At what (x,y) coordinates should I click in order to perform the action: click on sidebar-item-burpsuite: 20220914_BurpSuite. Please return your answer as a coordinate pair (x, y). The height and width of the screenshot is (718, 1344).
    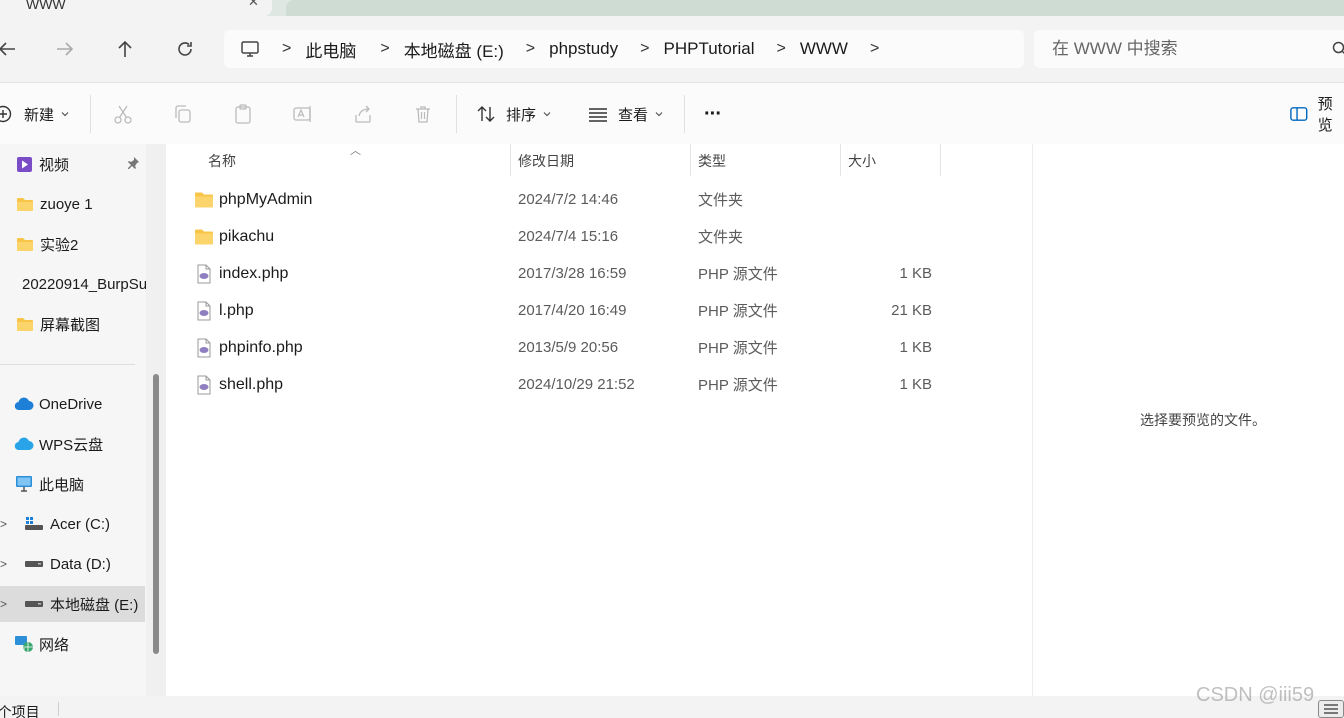
    Looking at the image, I should click on (73, 284).